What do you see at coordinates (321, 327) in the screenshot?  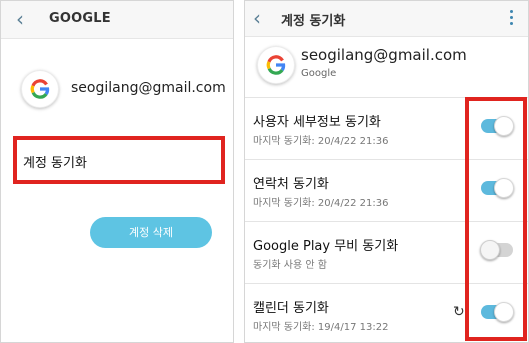 I see `sync-item-status: 마지막 동기화: 19/4/17 13:22` at bounding box center [321, 327].